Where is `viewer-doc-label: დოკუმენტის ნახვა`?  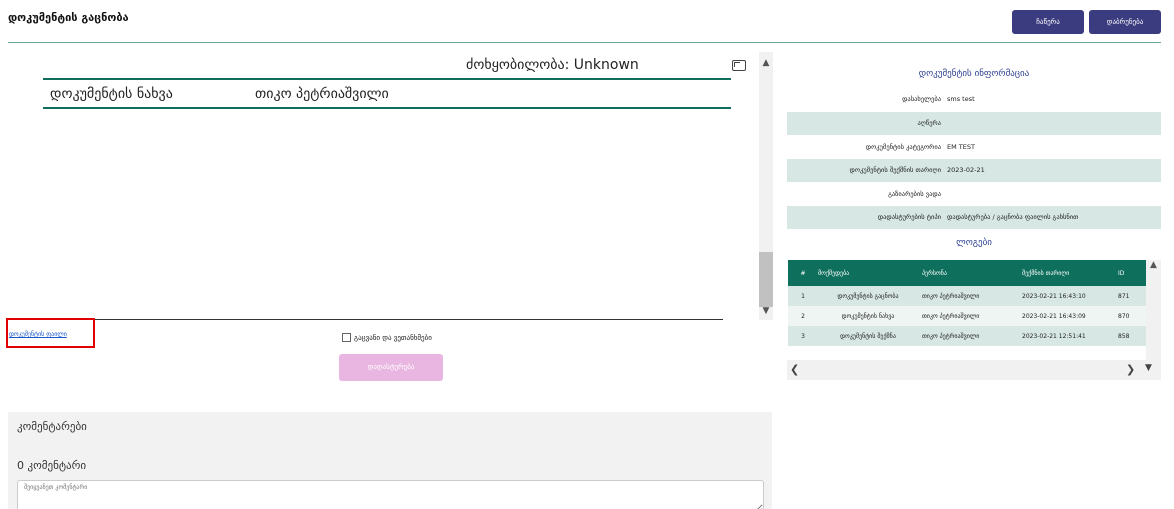
viewer-doc-label: დოკუმენტის ნახვა is located at coordinates (111, 94).